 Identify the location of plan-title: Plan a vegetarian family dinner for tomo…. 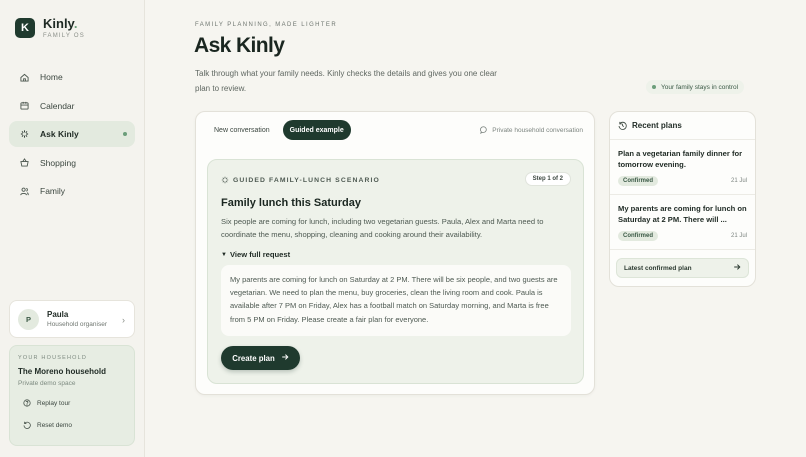
(680, 159).